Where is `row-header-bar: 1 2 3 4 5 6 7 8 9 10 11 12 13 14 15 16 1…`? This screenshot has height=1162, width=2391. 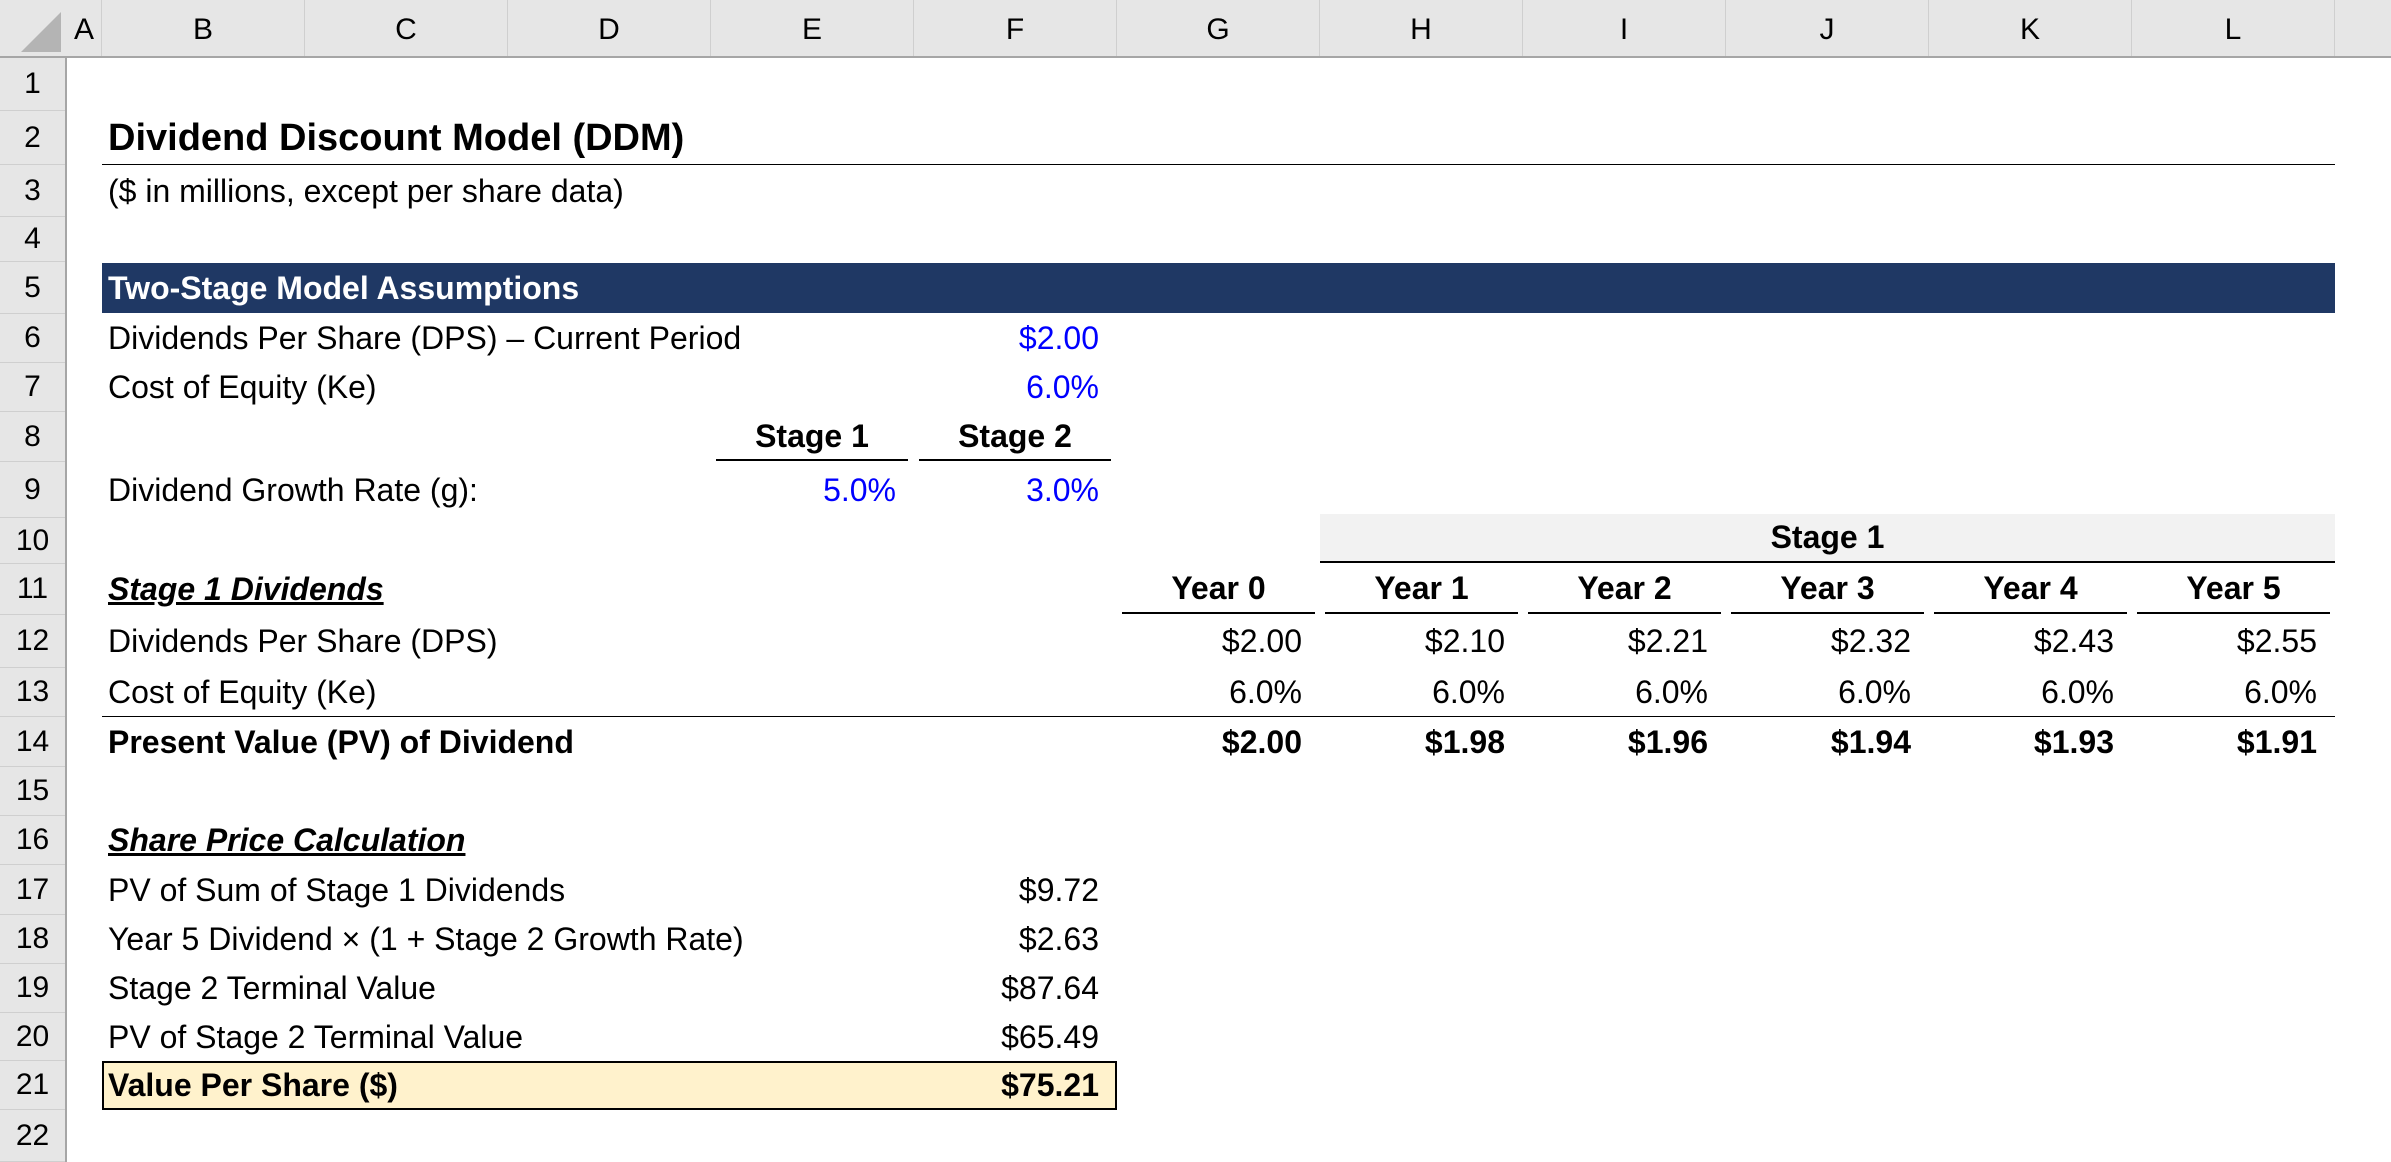 row-header-bar: 1 2 3 4 5 6 7 8 9 10 11 12 13 14 15 16 1… is located at coordinates (33, 610).